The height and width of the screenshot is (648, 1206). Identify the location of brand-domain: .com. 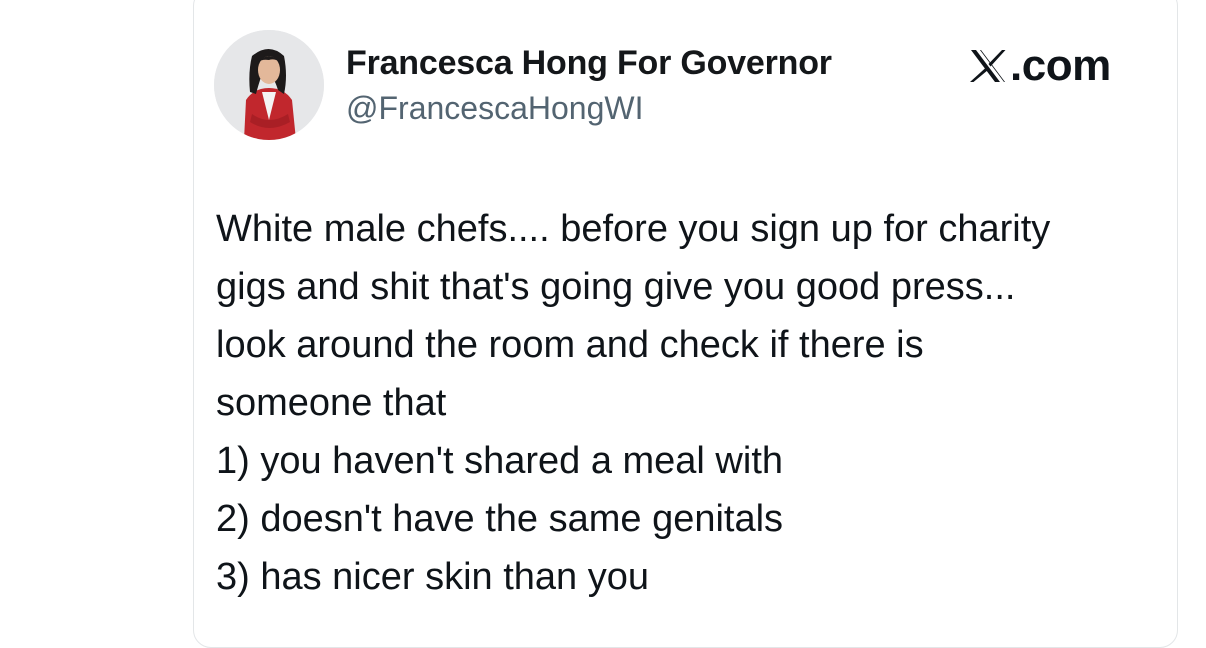
(1060, 65).